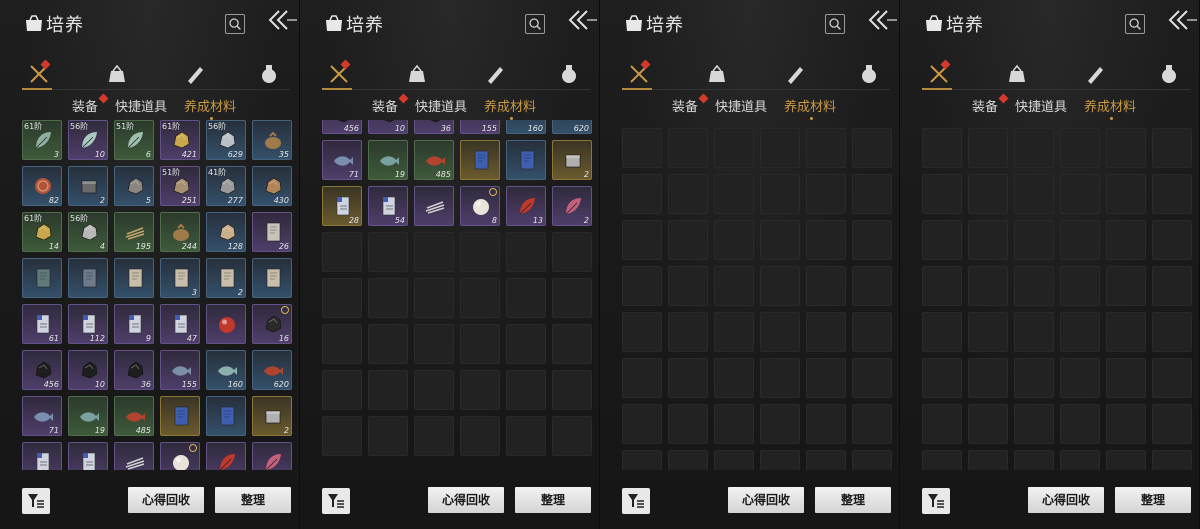  What do you see at coordinates (272, 140) in the screenshot?
I see `inventory-slot: 35` at bounding box center [272, 140].